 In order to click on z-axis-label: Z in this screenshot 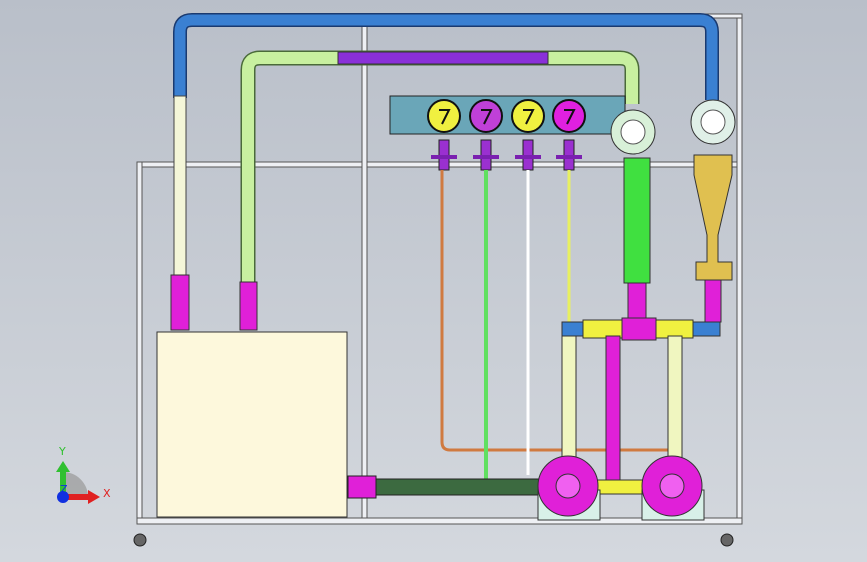, I will do `click(64, 489)`.